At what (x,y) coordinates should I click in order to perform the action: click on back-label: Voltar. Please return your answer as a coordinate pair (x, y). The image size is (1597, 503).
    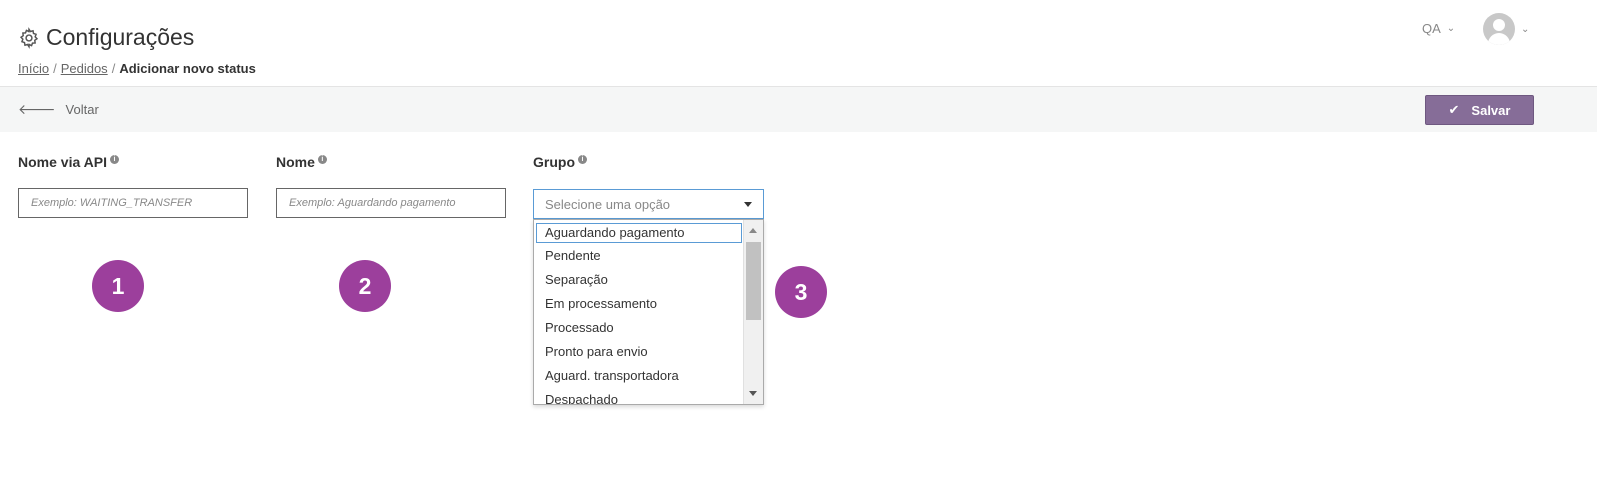
    Looking at the image, I should click on (82, 109).